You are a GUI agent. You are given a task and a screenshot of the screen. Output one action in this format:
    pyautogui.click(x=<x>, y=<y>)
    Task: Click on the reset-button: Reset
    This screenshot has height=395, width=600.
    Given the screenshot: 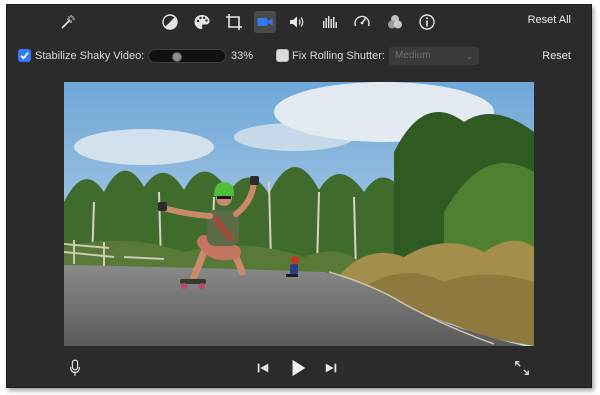 What is the action you would take?
    pyautogui.click(x=556, y=56)
    